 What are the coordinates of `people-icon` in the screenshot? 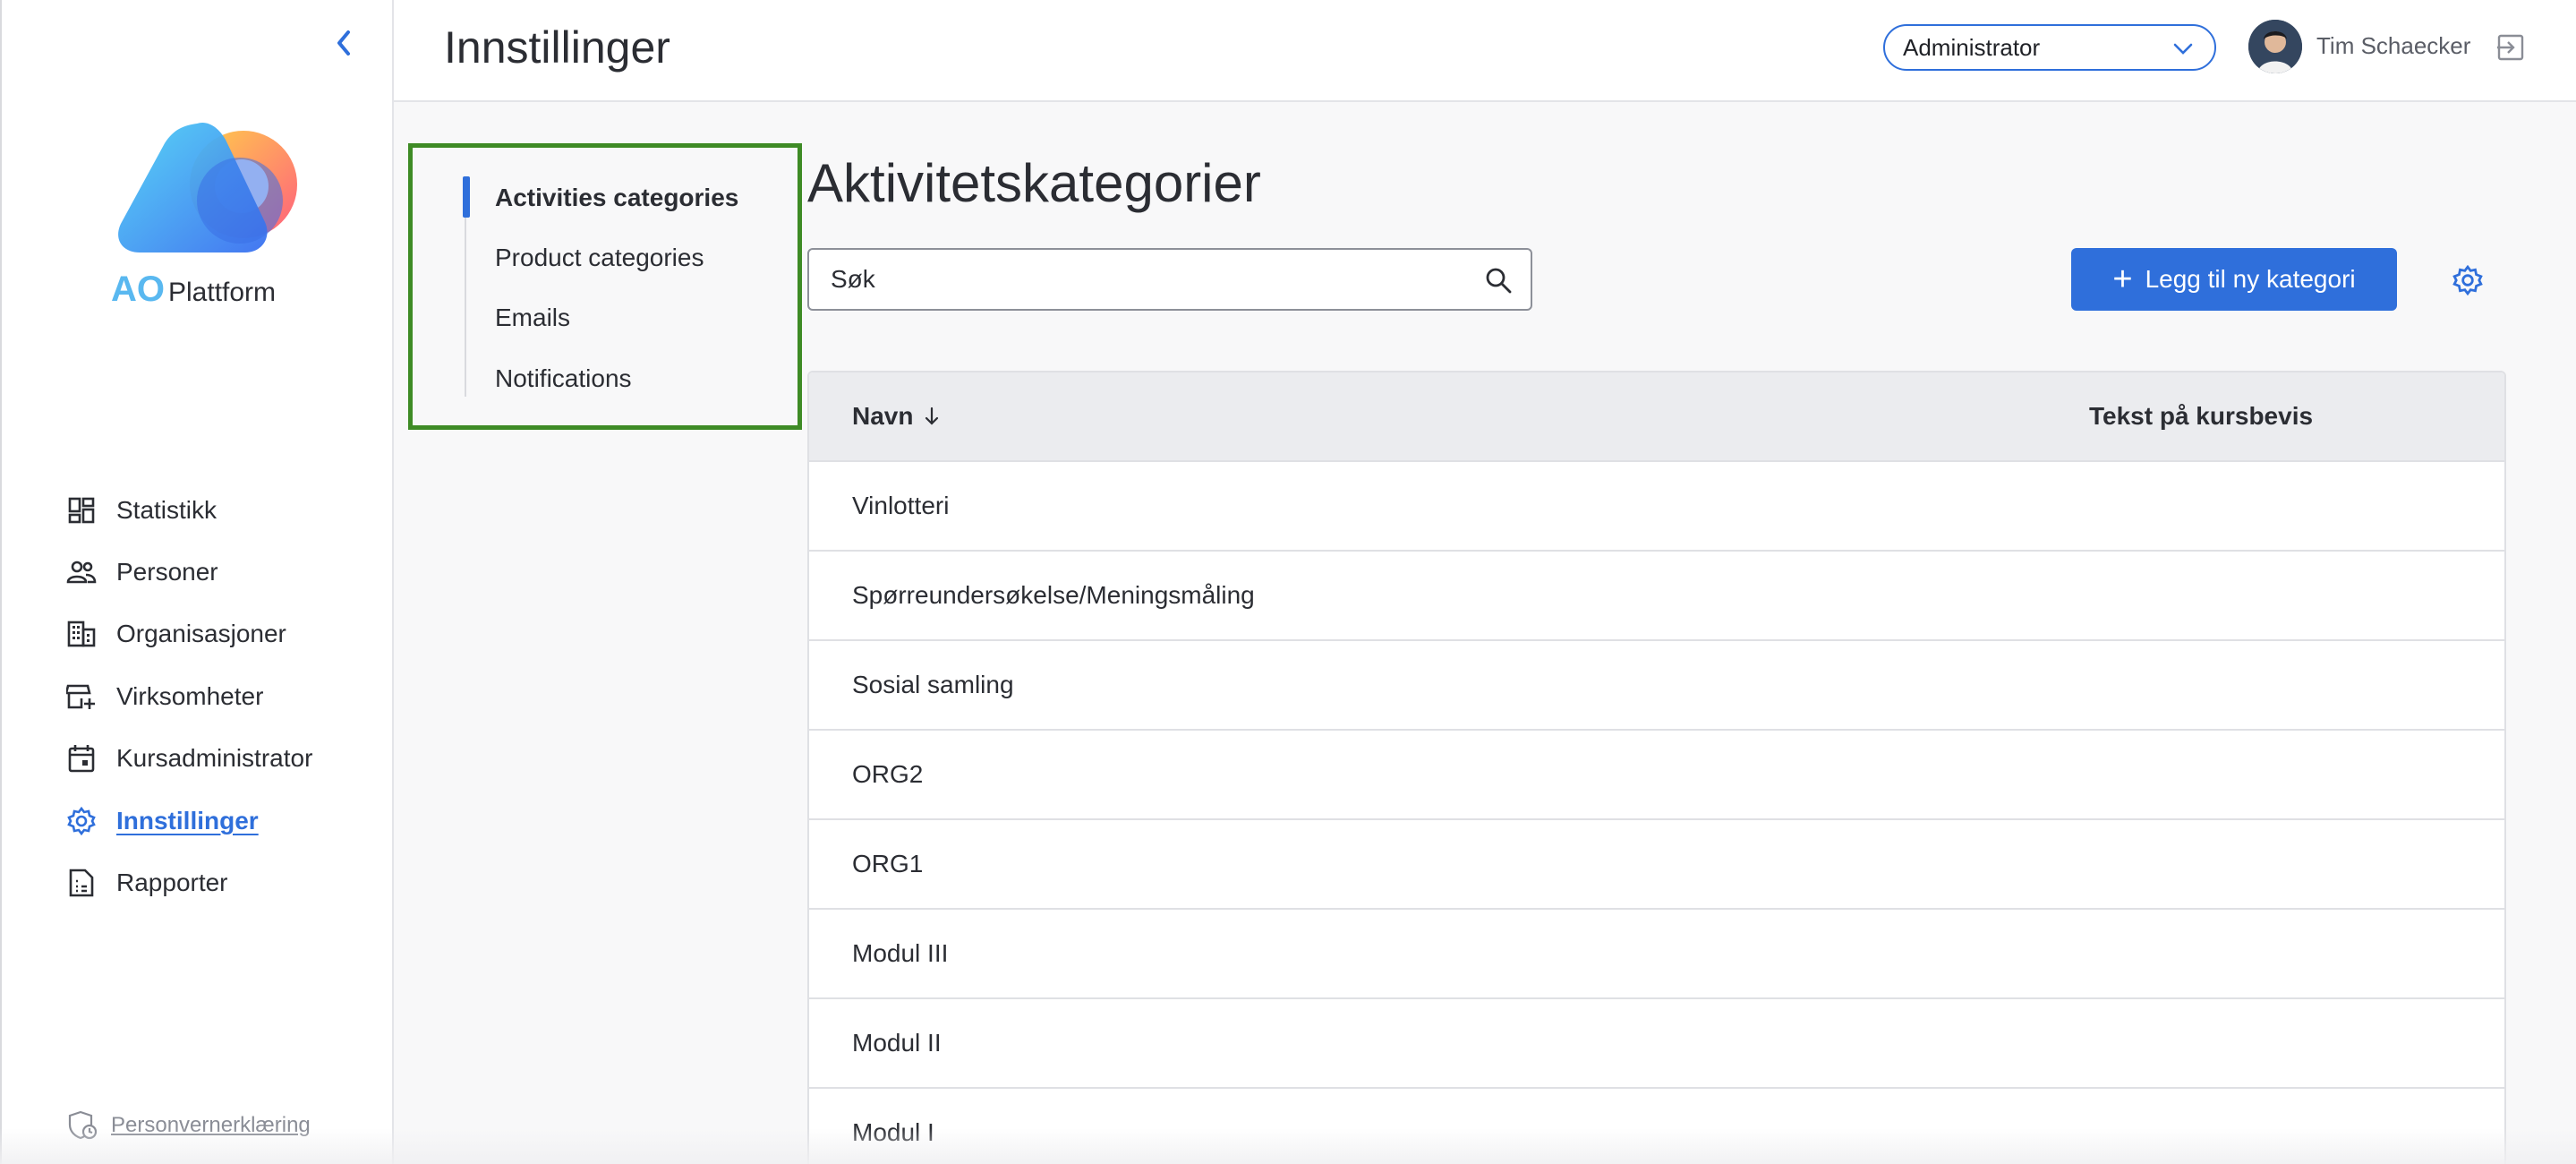 It's located at (81, 572).